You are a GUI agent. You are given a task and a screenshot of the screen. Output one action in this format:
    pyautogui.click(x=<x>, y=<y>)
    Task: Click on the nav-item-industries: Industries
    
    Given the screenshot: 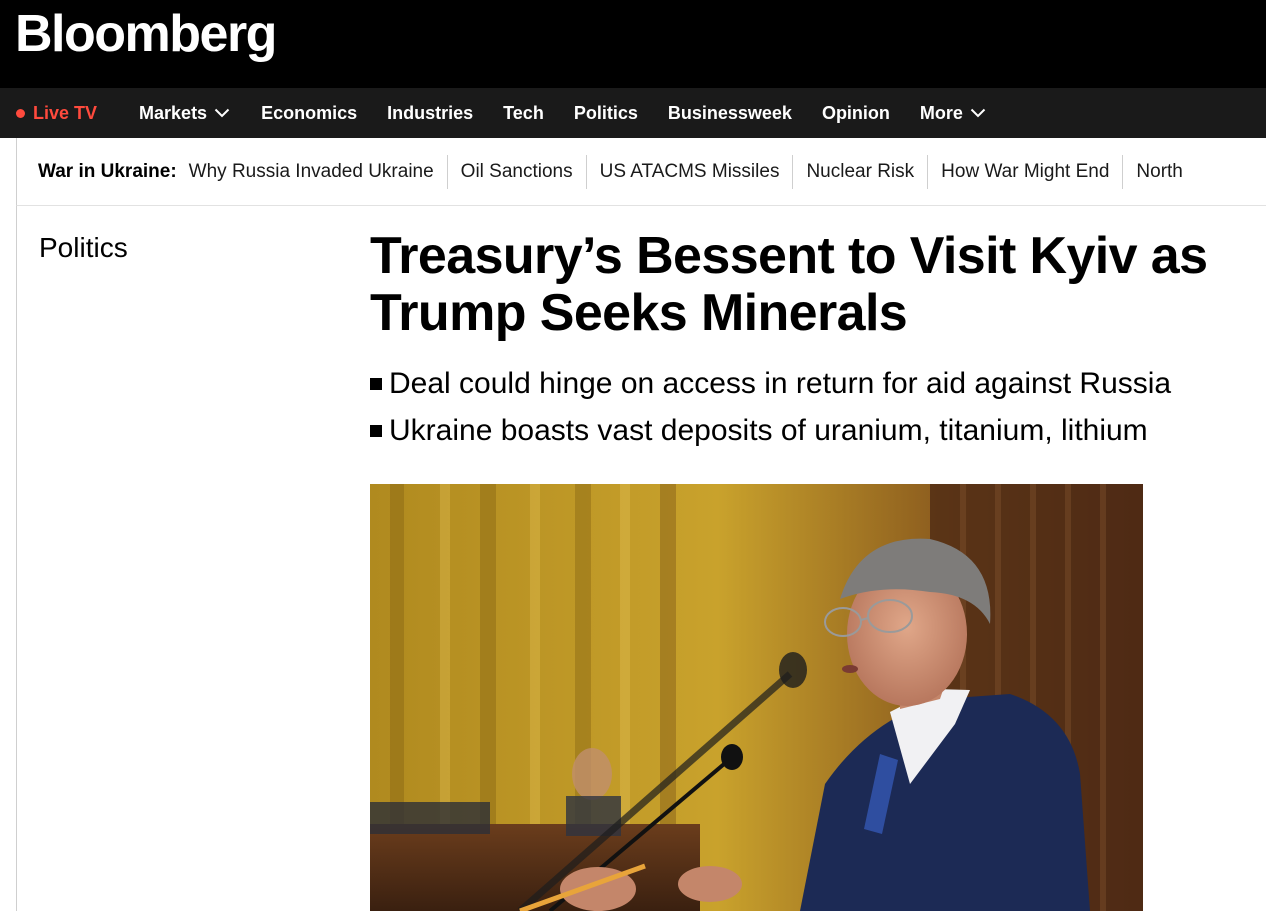 What is the action you would take?
    pyautogui.click(x=430, y=113)
    